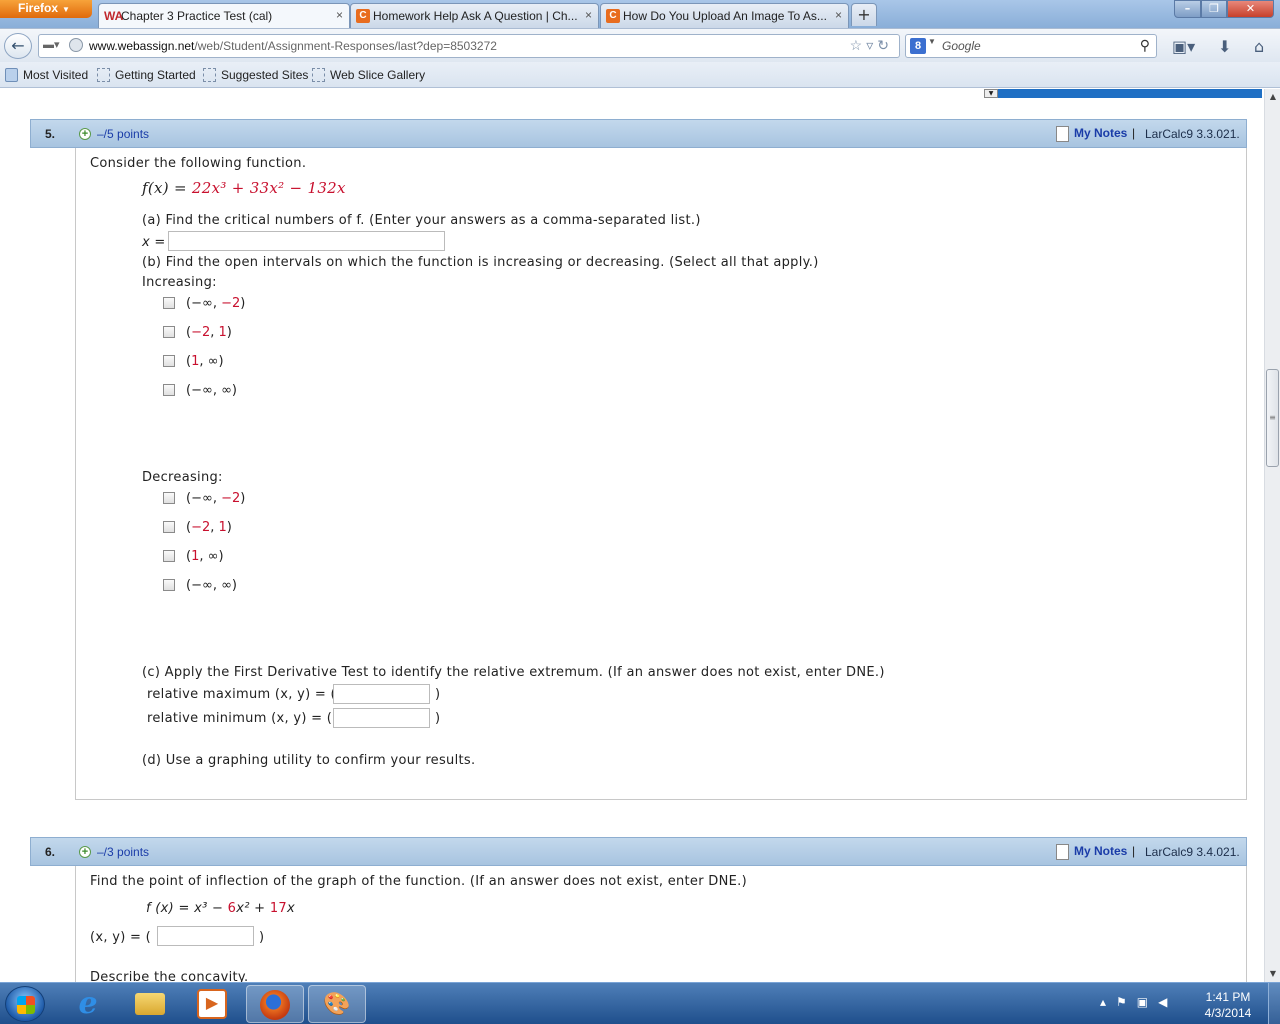  I want to click on decreasing-interval-label: (−∞, ∞), so click(211, 585).